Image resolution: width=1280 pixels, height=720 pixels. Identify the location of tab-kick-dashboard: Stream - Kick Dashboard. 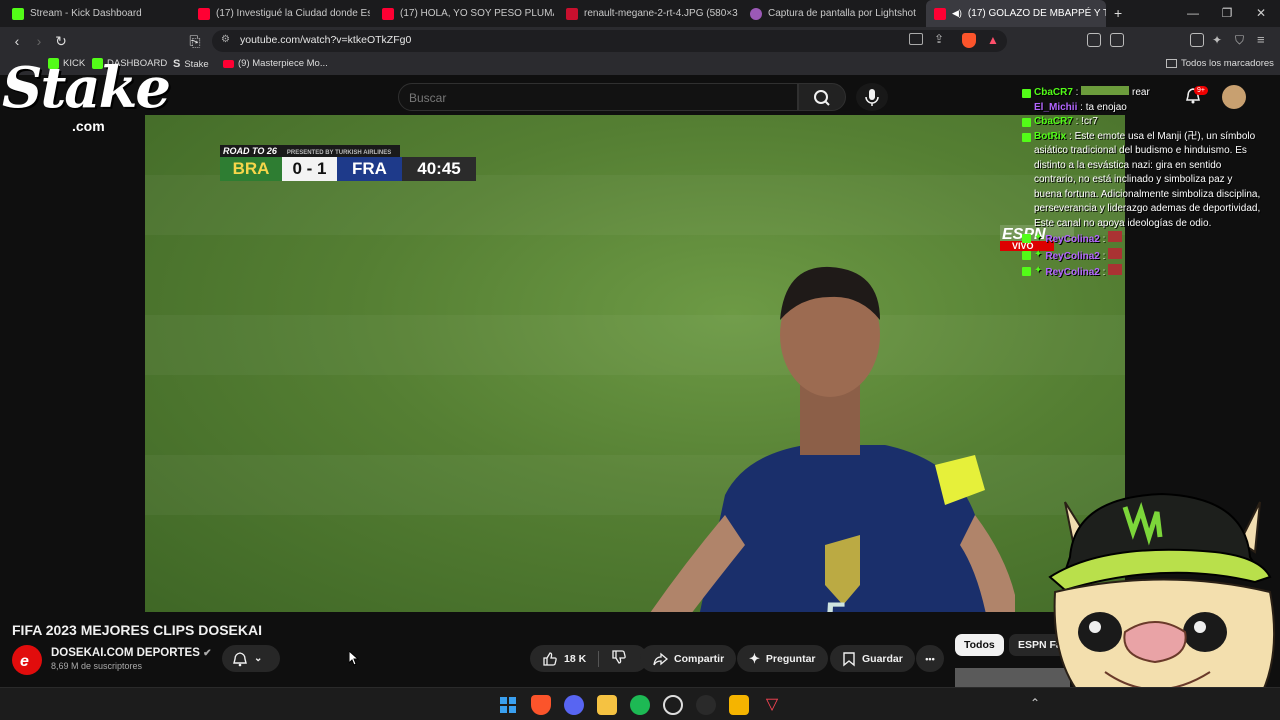
(96, 13).